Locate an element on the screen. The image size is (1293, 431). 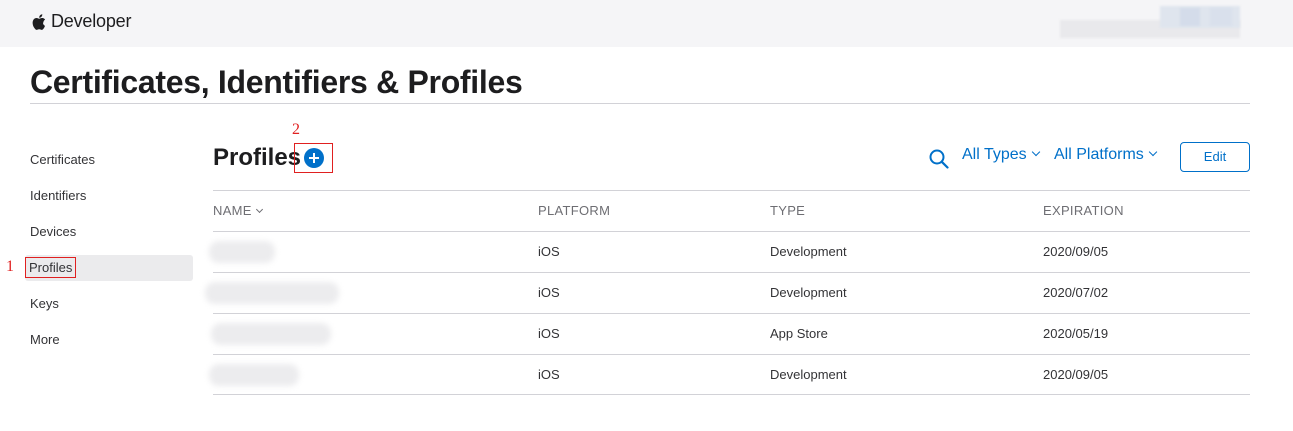
table-row: iOS Development 2020/07/02 is located at coordinates (727, 292).